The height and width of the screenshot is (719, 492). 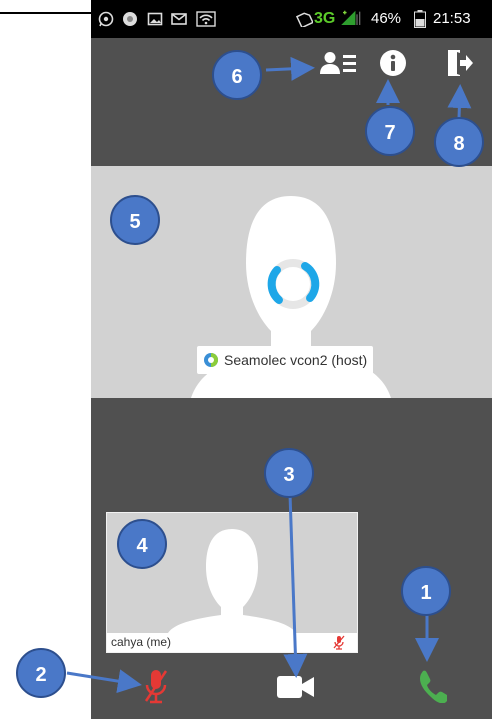 What do you see at coordinates (459, 142) in the screenshot?
I see `annotation-badge-8: 8` at bounding box center [459, 142].